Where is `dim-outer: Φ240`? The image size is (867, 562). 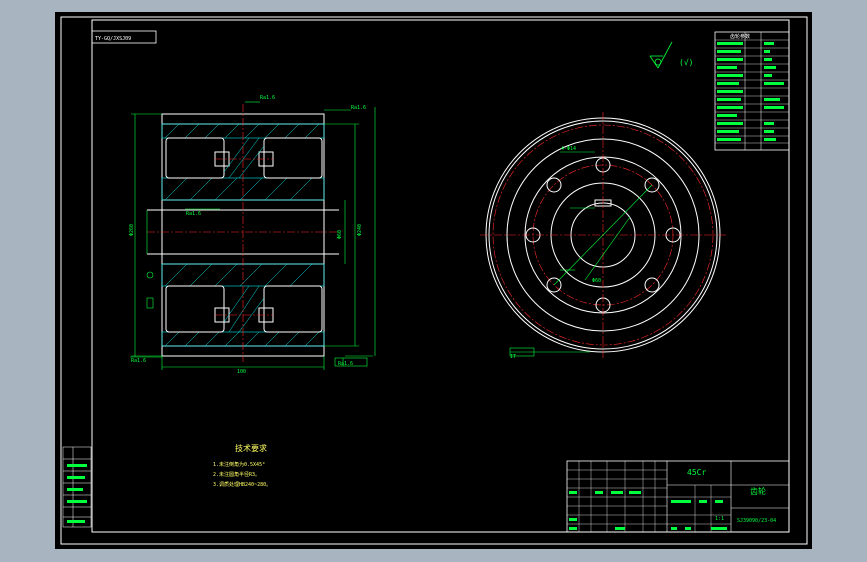 dim-outer: Φ240 is located at coordinates (360, 230).